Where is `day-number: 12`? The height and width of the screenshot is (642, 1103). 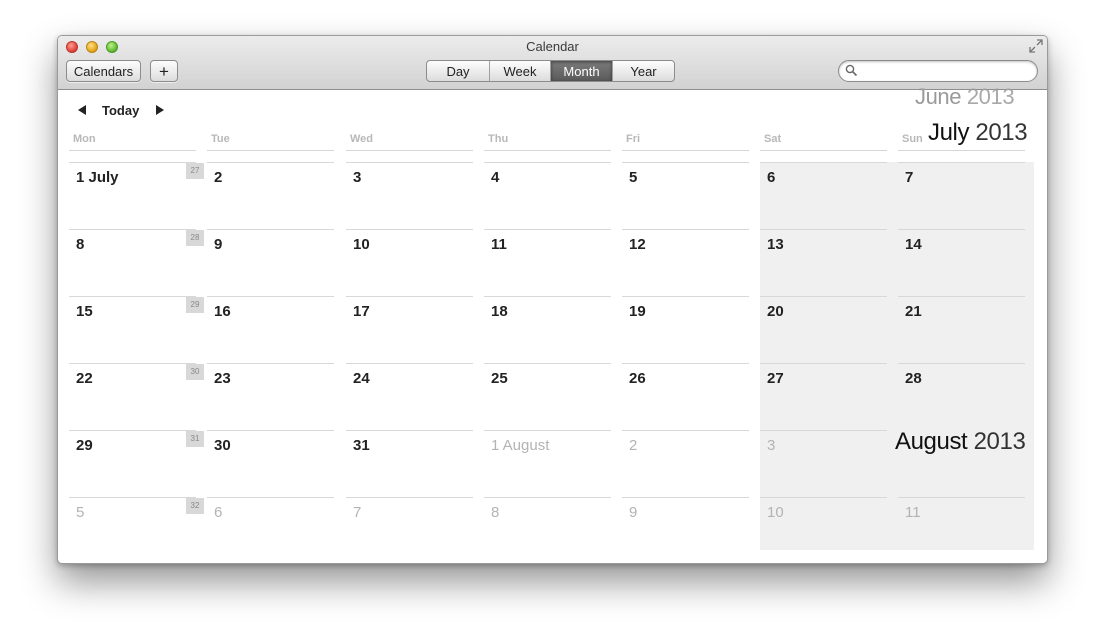
day-number: 12 is located at coordinates (637, 244).